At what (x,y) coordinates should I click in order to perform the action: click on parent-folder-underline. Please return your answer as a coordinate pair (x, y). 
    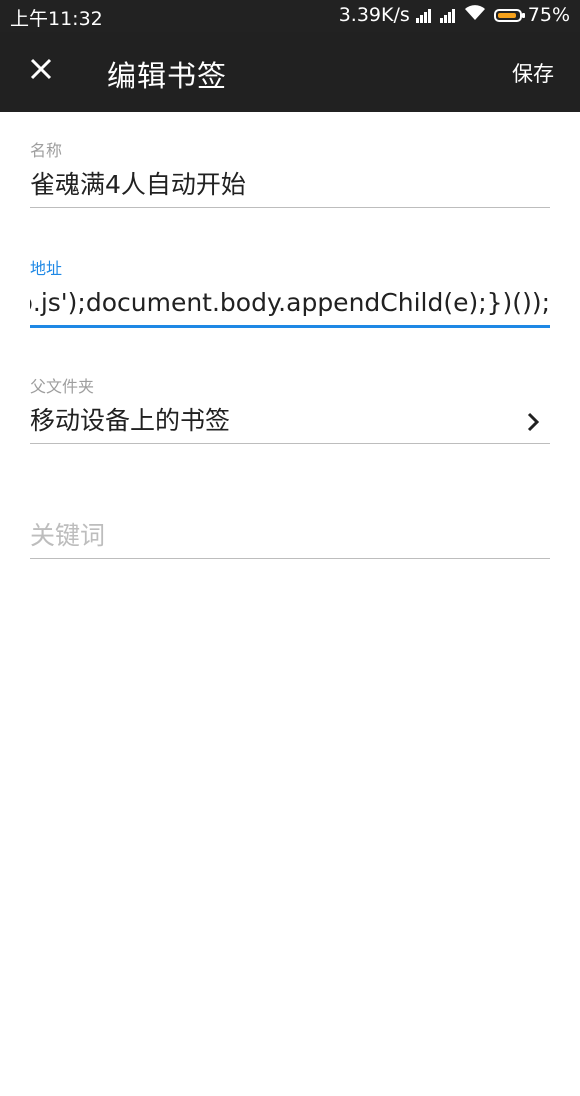
    Looking at the image, I should click on (290, 443).